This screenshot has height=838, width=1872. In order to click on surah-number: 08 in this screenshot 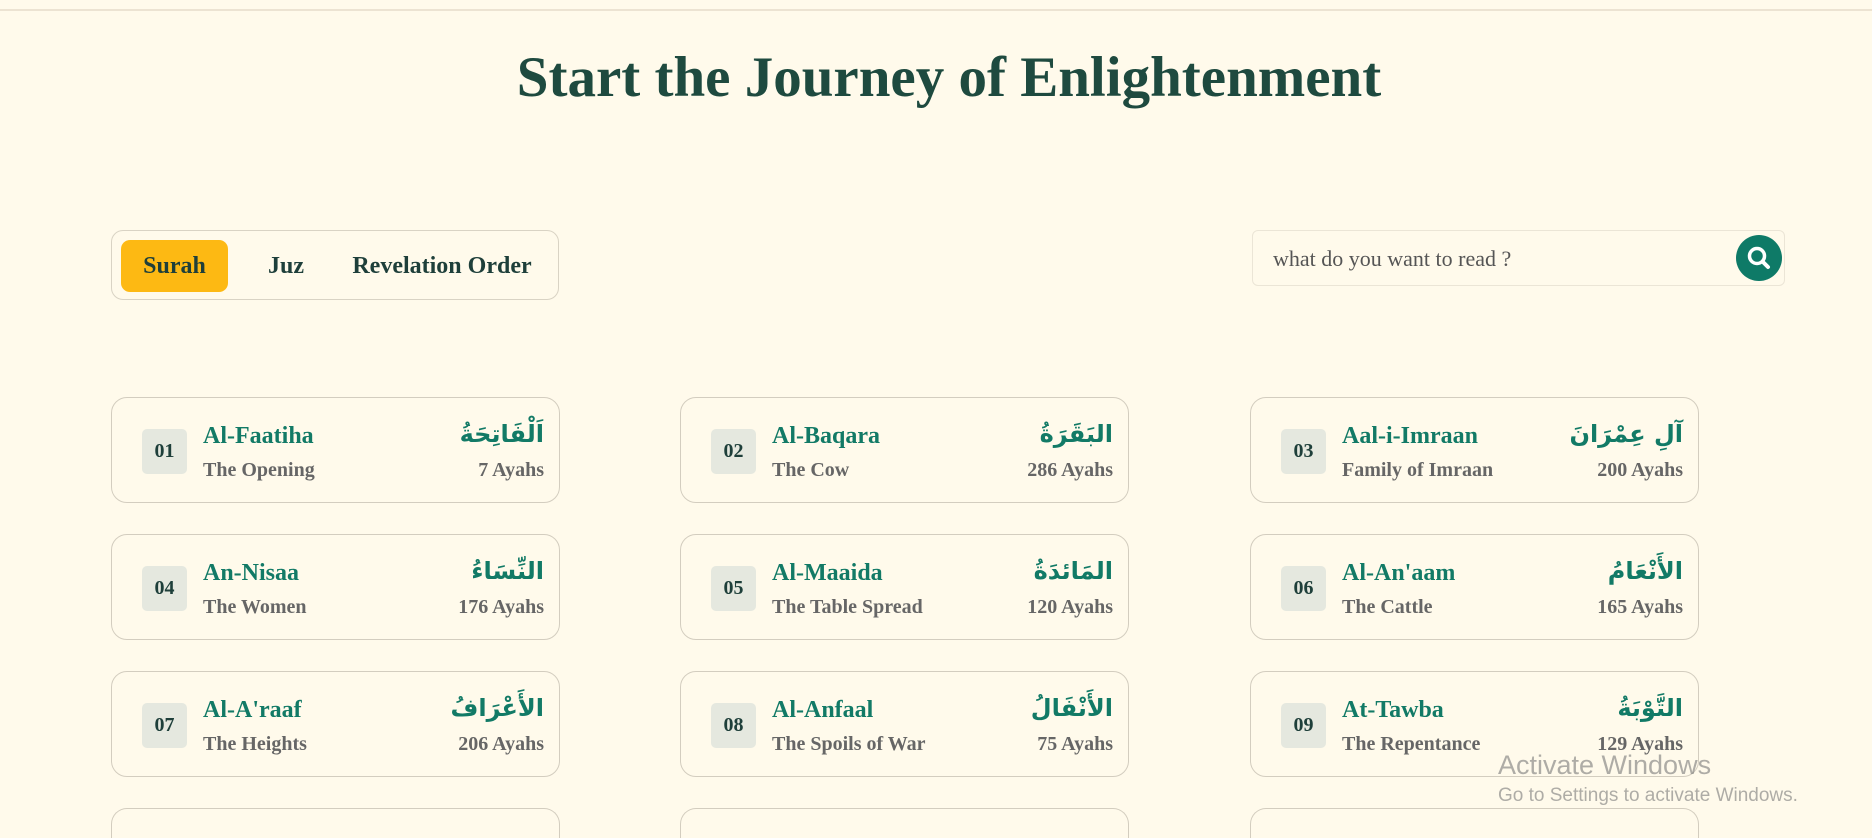, I will do `click(733, 725)`.